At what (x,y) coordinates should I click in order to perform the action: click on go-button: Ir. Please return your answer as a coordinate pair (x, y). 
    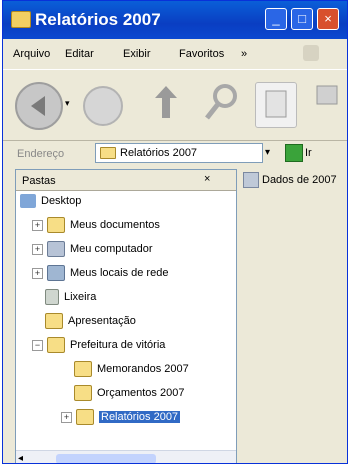
    Looking at the image, I should click on (308, 153).